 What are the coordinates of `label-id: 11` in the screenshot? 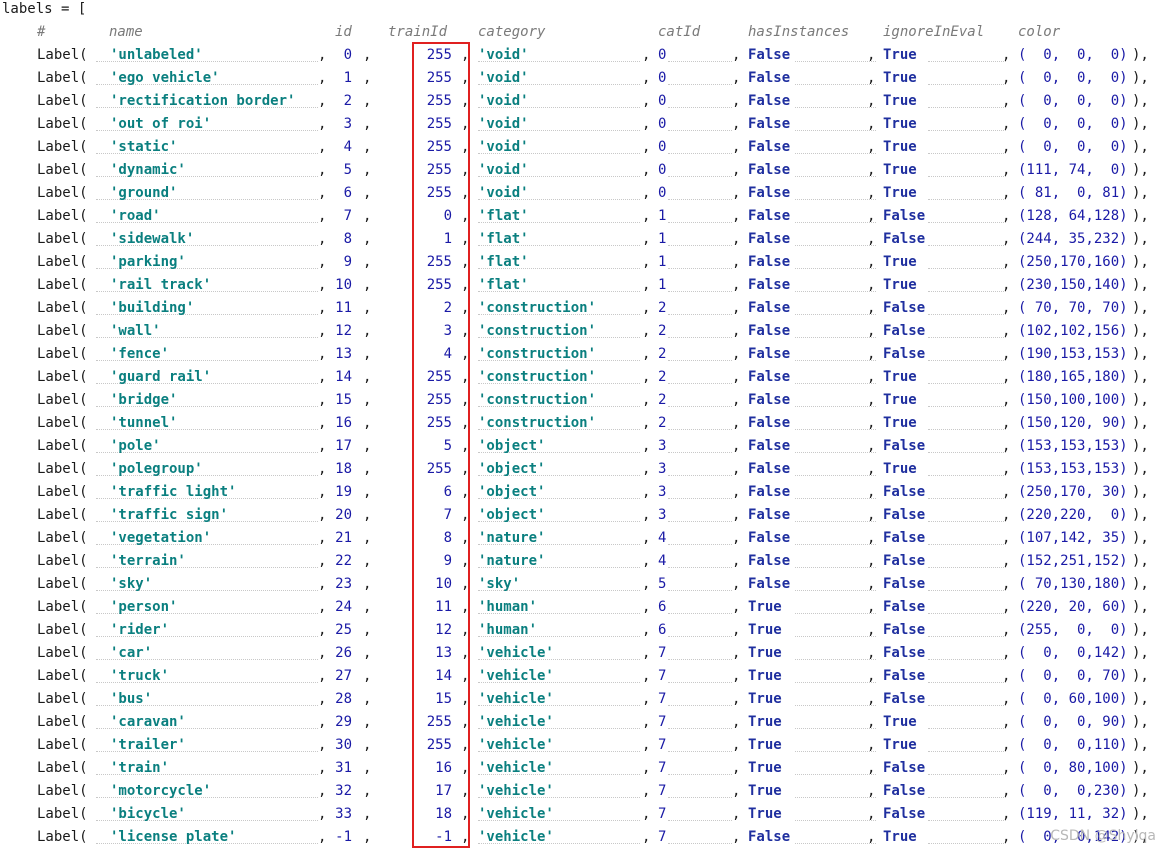 It's located at (343, 308).